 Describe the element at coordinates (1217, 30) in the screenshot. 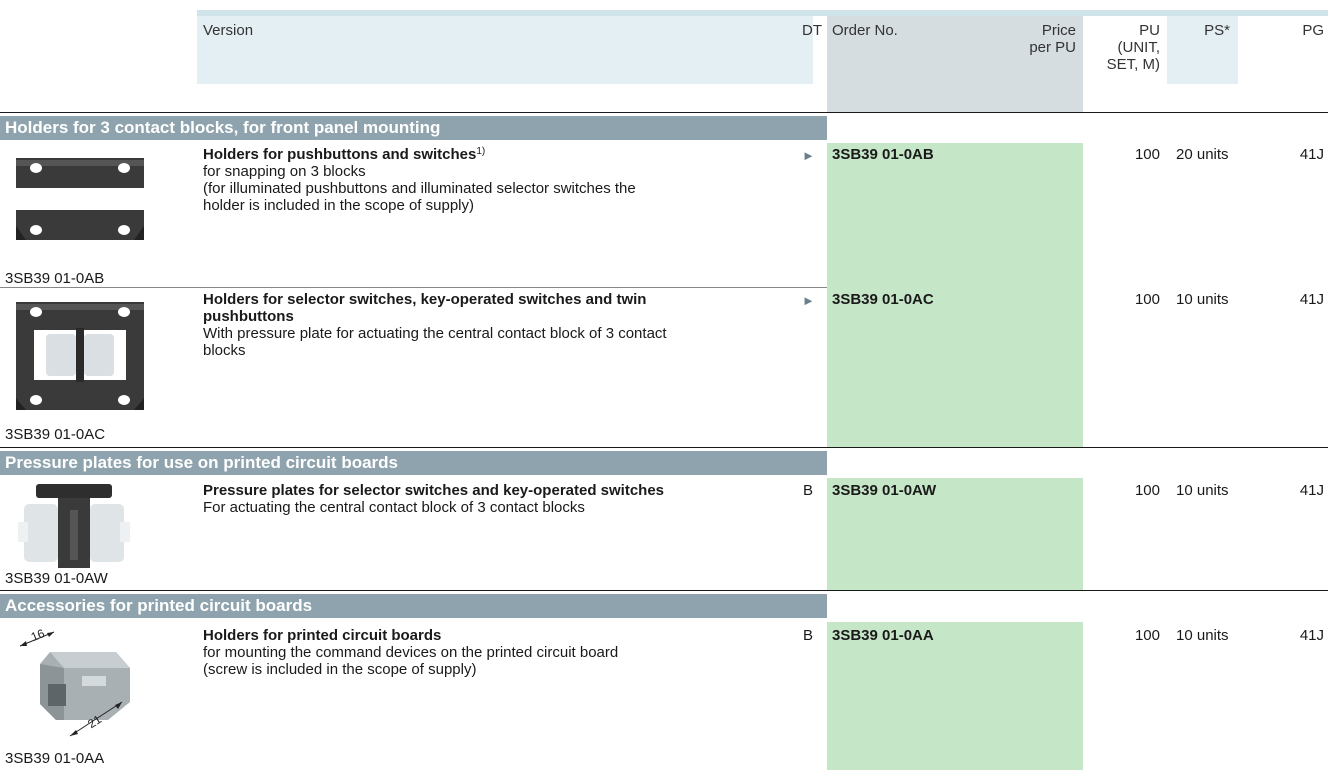

I see `header-ps: PS*` at that location.